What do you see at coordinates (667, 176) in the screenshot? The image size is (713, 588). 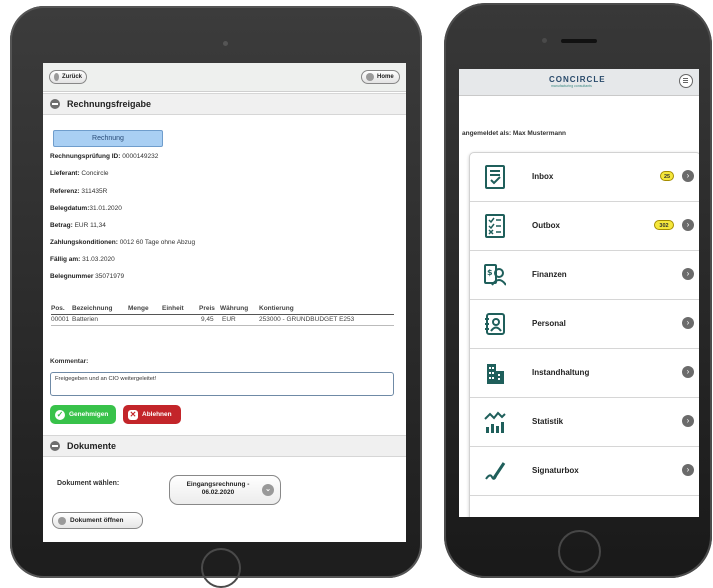 I see `inbox-count-badge: 25` at bounding box center [667, 176].